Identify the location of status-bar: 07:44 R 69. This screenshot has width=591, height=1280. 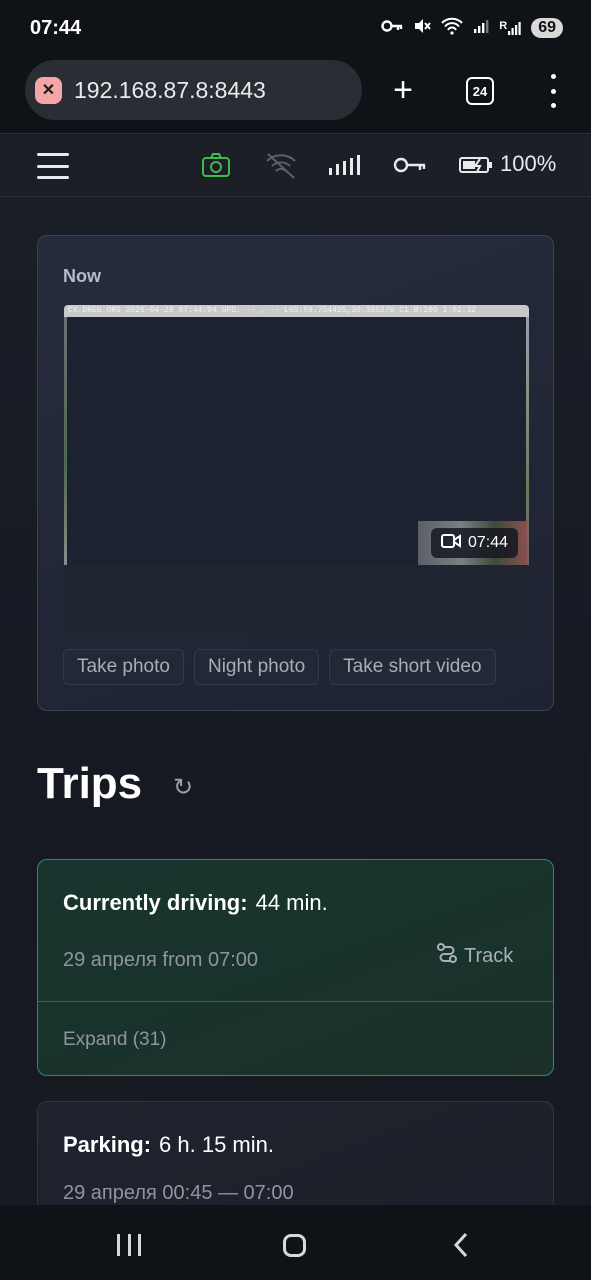
(295, 28).